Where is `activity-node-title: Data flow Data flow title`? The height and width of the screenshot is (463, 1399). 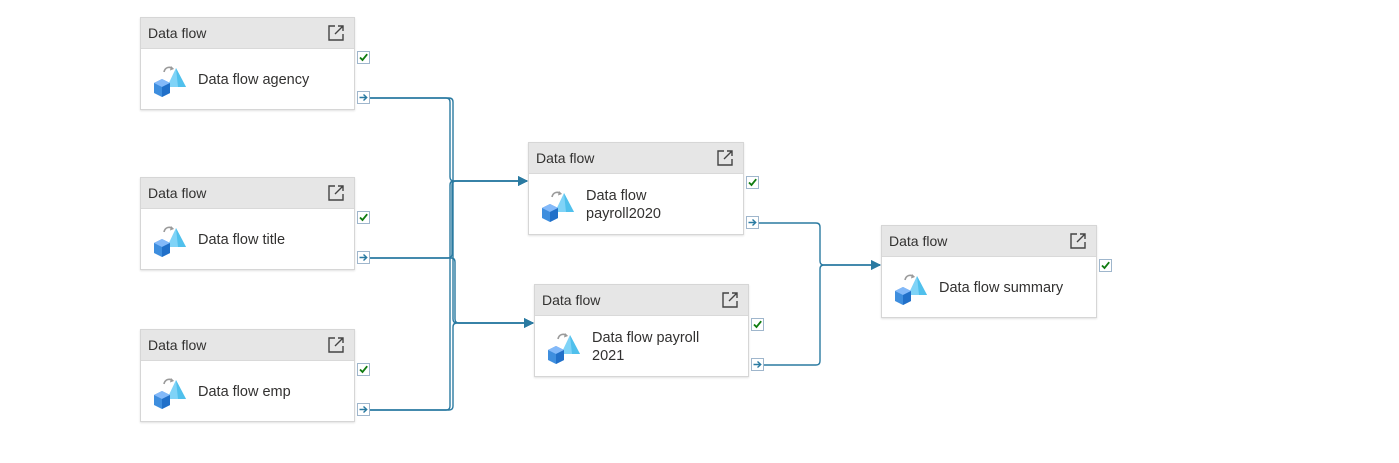
activity-node-title: Data flow Data flow title is located at coordinates (247, 223).